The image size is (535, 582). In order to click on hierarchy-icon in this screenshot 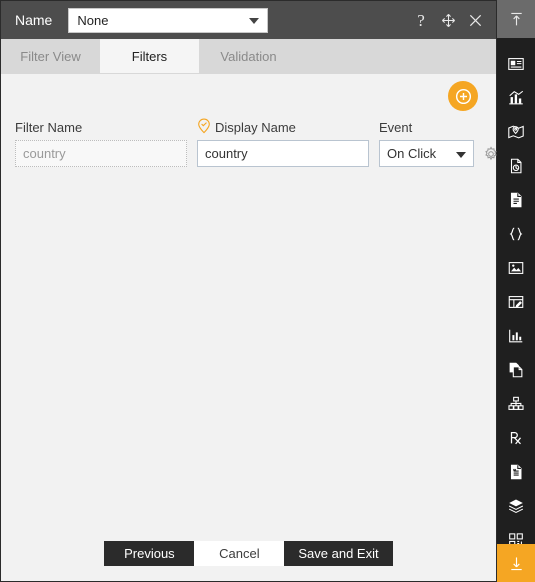, I will do `click(516, 404)`.